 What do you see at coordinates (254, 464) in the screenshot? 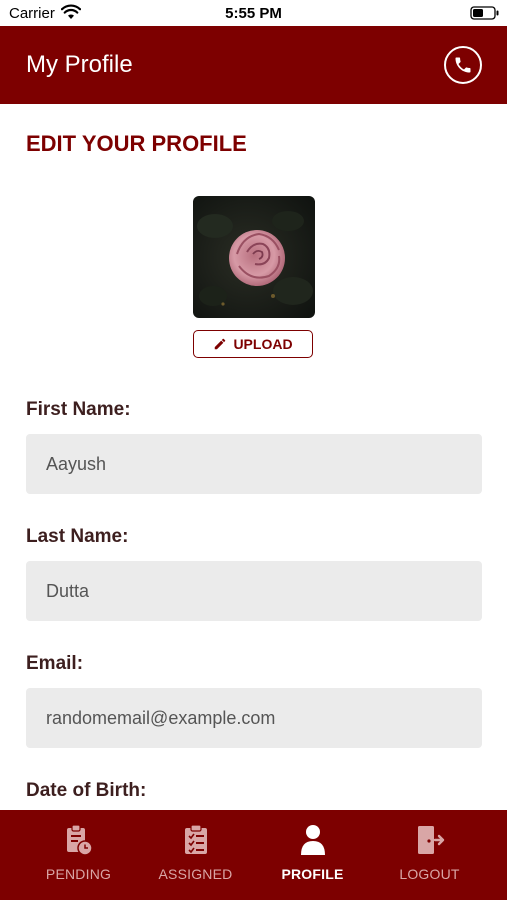
I see `first-name-field: Aayush` at bounding box center [254, 464].